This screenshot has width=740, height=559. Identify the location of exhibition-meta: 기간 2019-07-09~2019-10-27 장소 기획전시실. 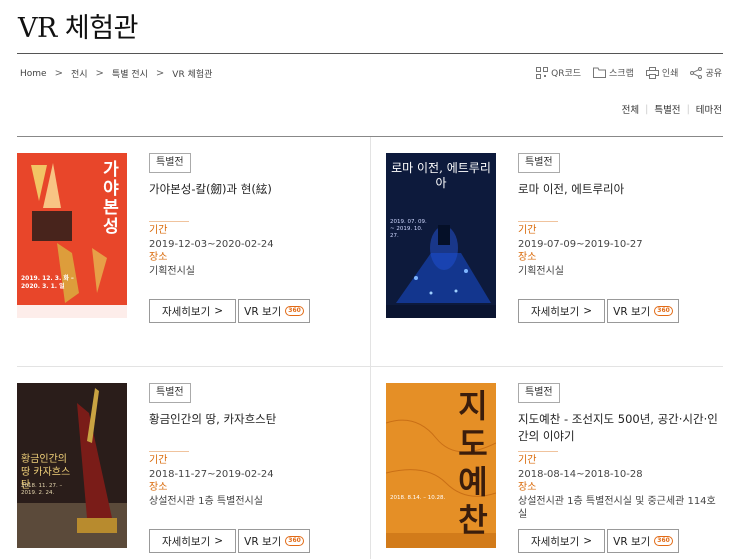
(618, 249).